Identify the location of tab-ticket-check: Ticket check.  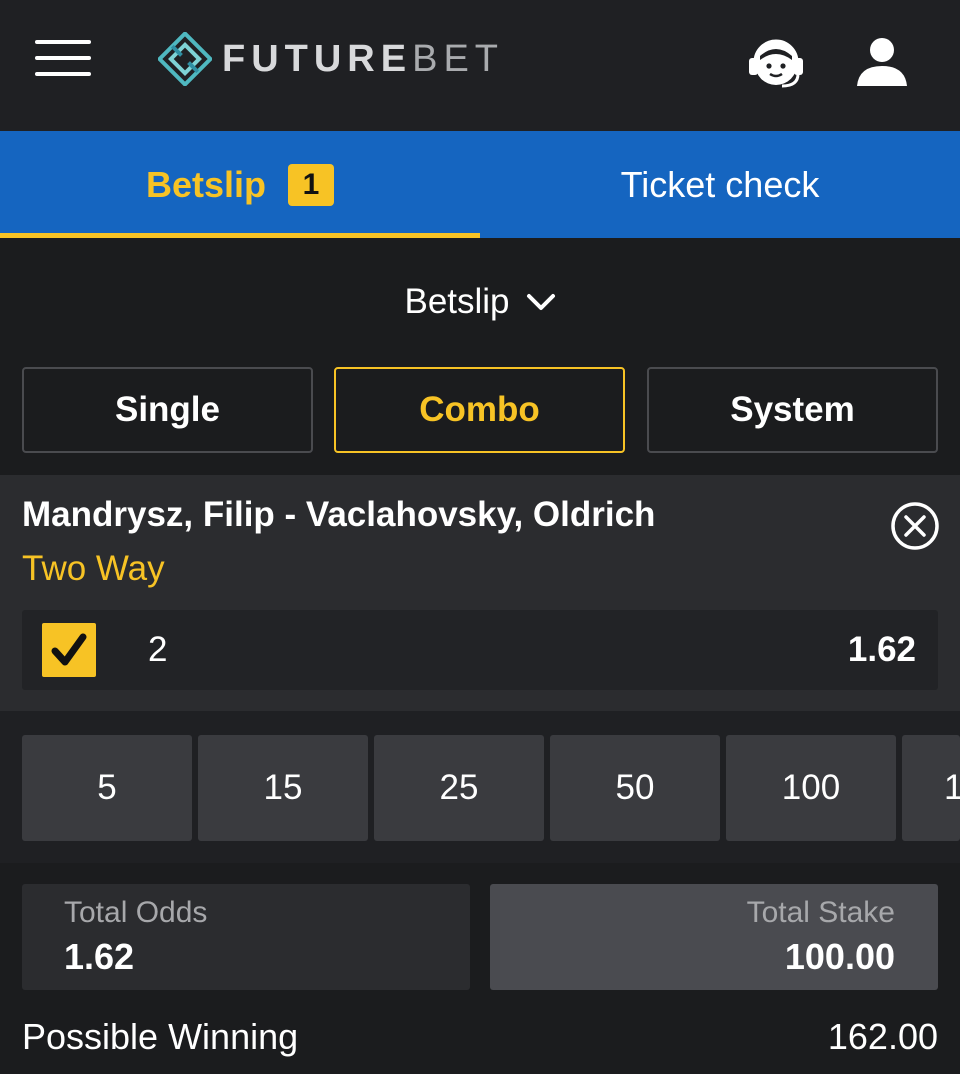
(720, 184).